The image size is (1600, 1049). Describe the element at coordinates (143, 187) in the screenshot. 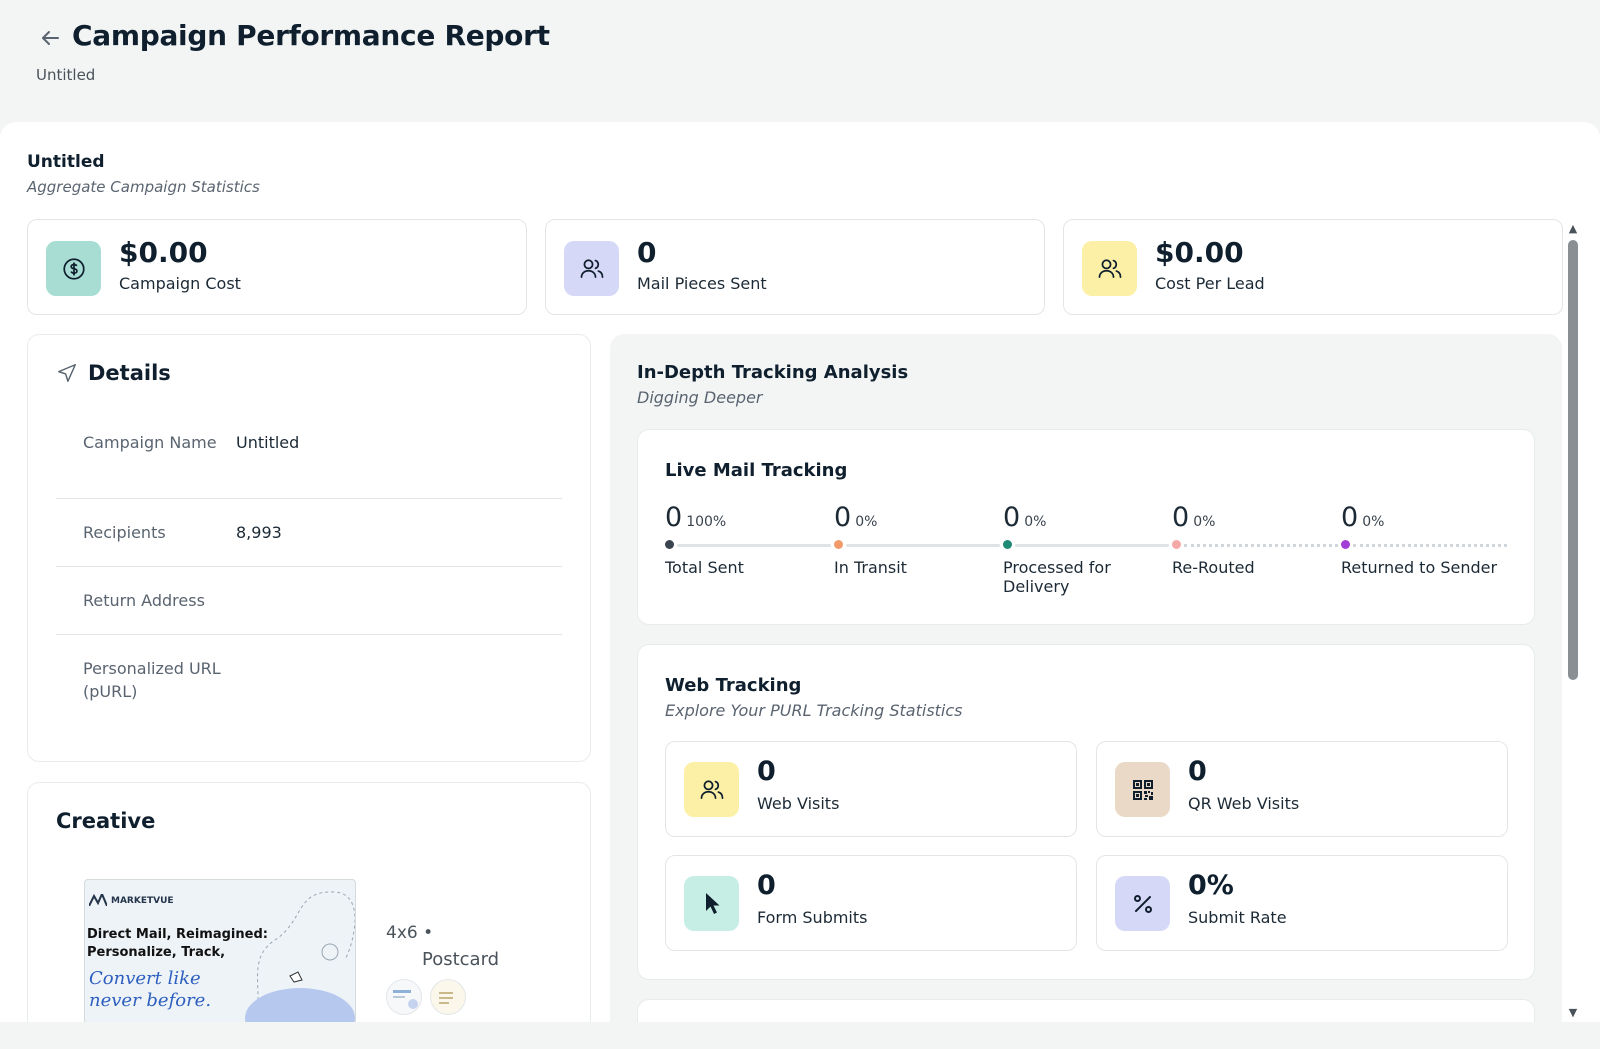

I see `campaign-stats-subtitle: Aggregate Campaign Statistics` at that location.